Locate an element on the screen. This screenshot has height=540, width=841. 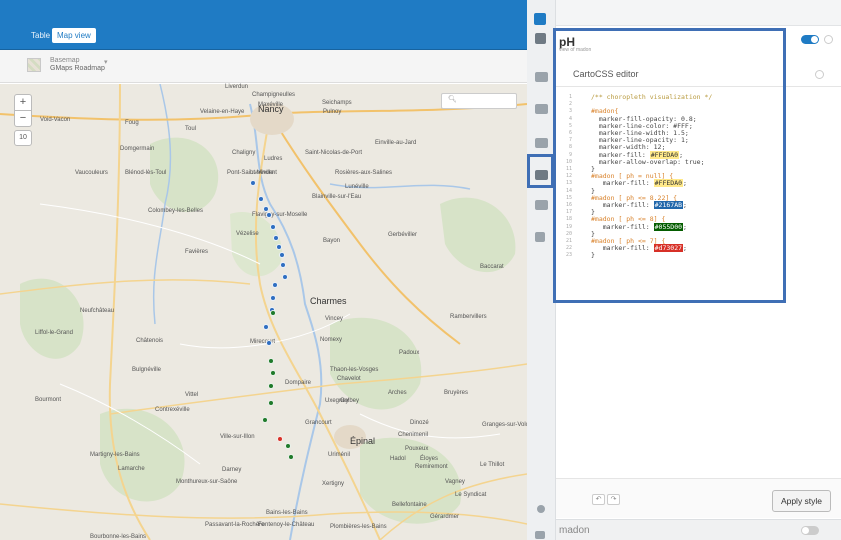
layer-options-icon is located at coordinates (828, 39).